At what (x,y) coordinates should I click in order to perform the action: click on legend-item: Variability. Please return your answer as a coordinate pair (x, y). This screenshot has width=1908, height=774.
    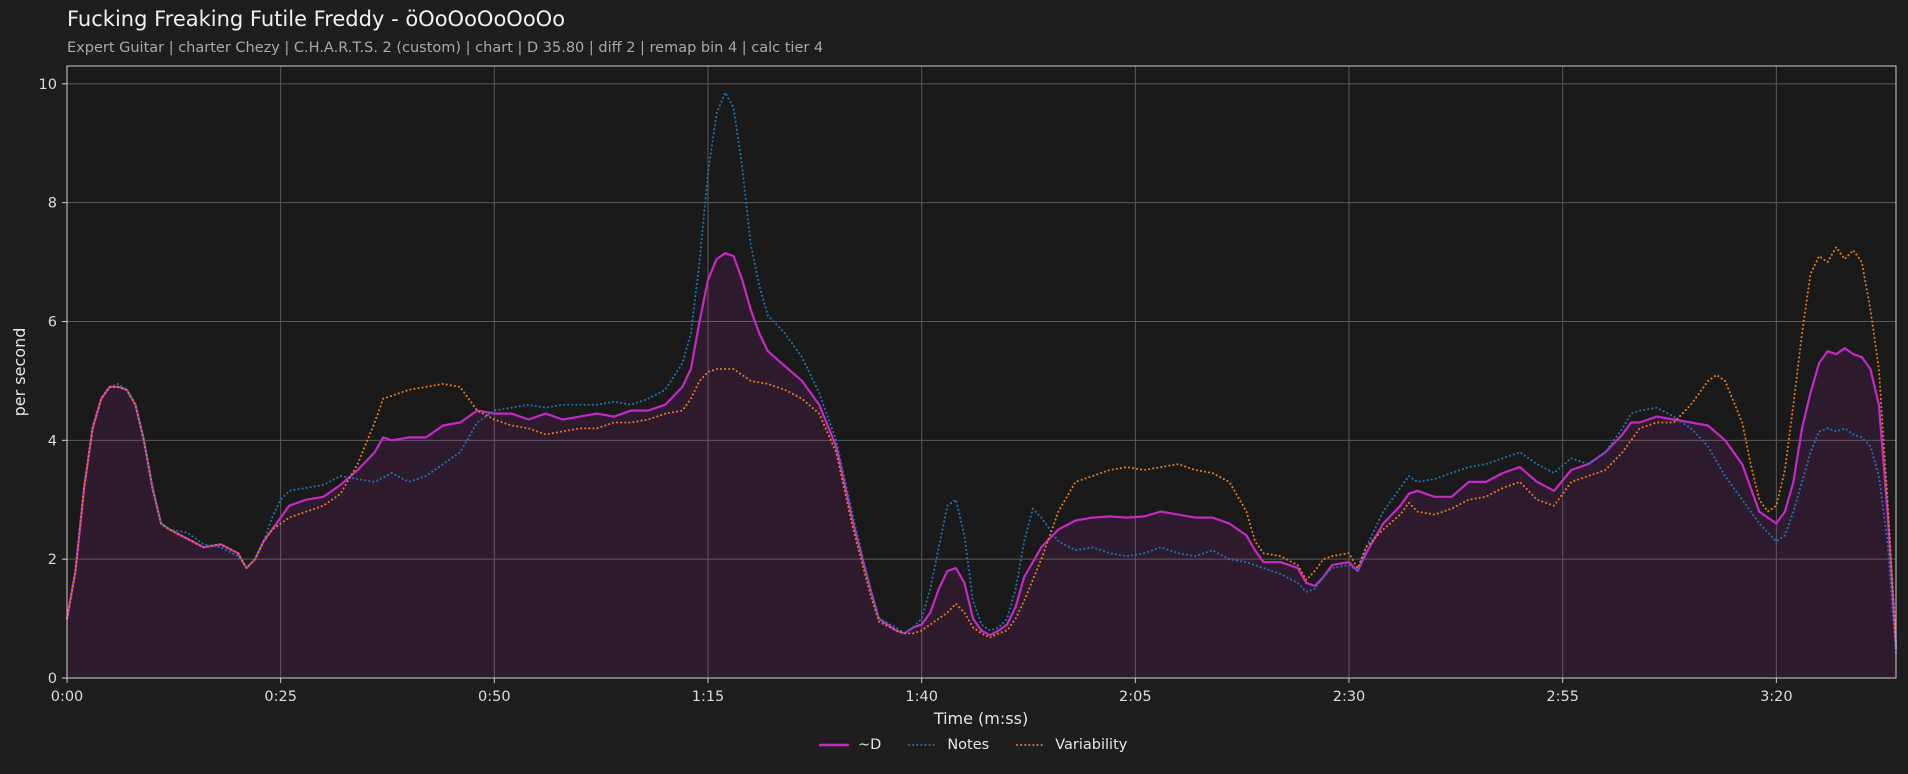
    Looking at the image, I should click on (1071, 745).